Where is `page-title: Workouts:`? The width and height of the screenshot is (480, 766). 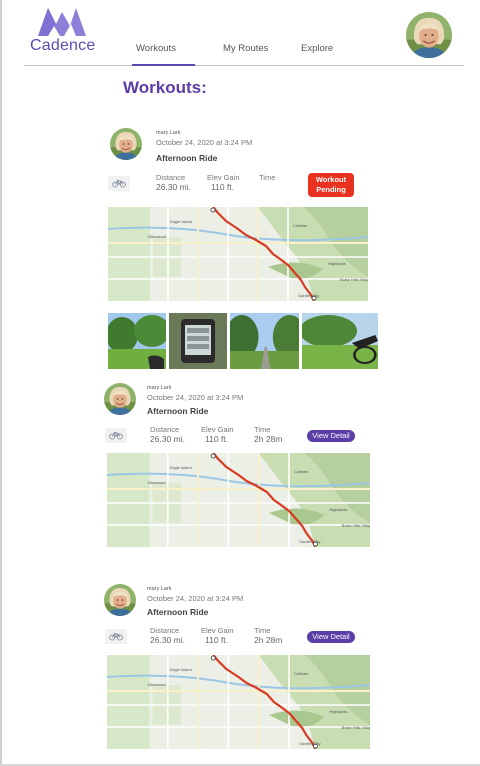 page-title: Workouts: is located at coordinates (165, 87).